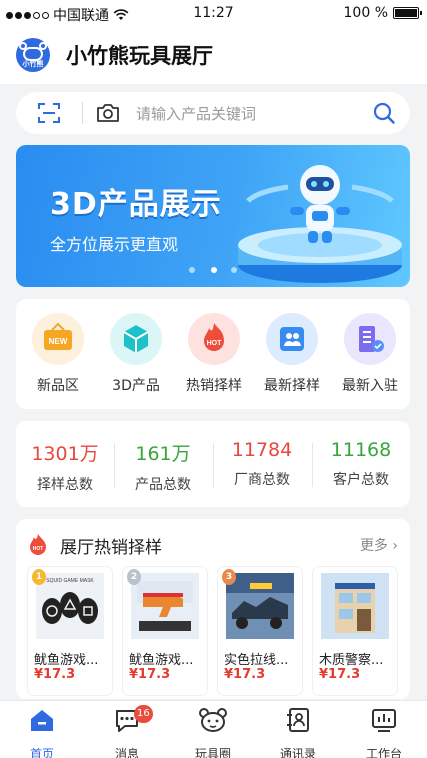  Describe the element at coordinates (136, 204) in the screenshot. I see `banner-headline: 3D产品展示` at that location.